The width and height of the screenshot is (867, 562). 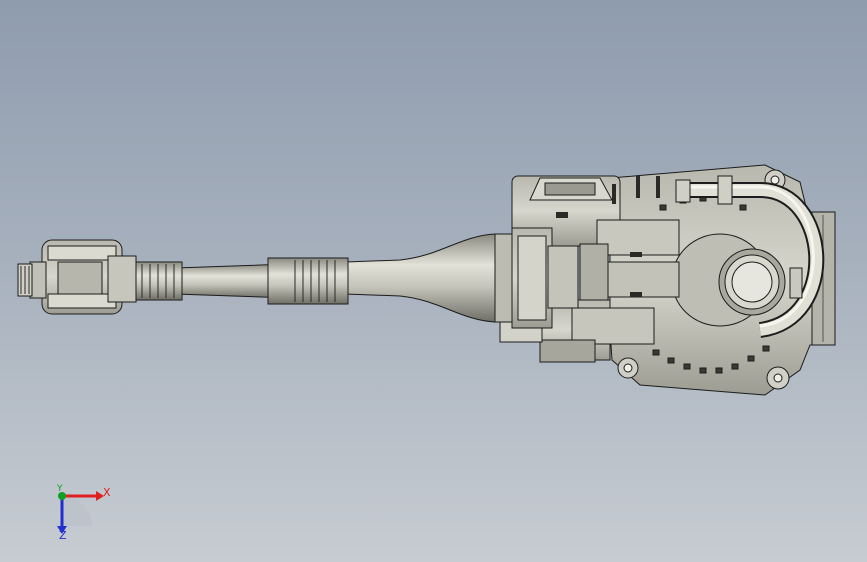 I want to click on wrist-assembly, so click(x=77, y=277).